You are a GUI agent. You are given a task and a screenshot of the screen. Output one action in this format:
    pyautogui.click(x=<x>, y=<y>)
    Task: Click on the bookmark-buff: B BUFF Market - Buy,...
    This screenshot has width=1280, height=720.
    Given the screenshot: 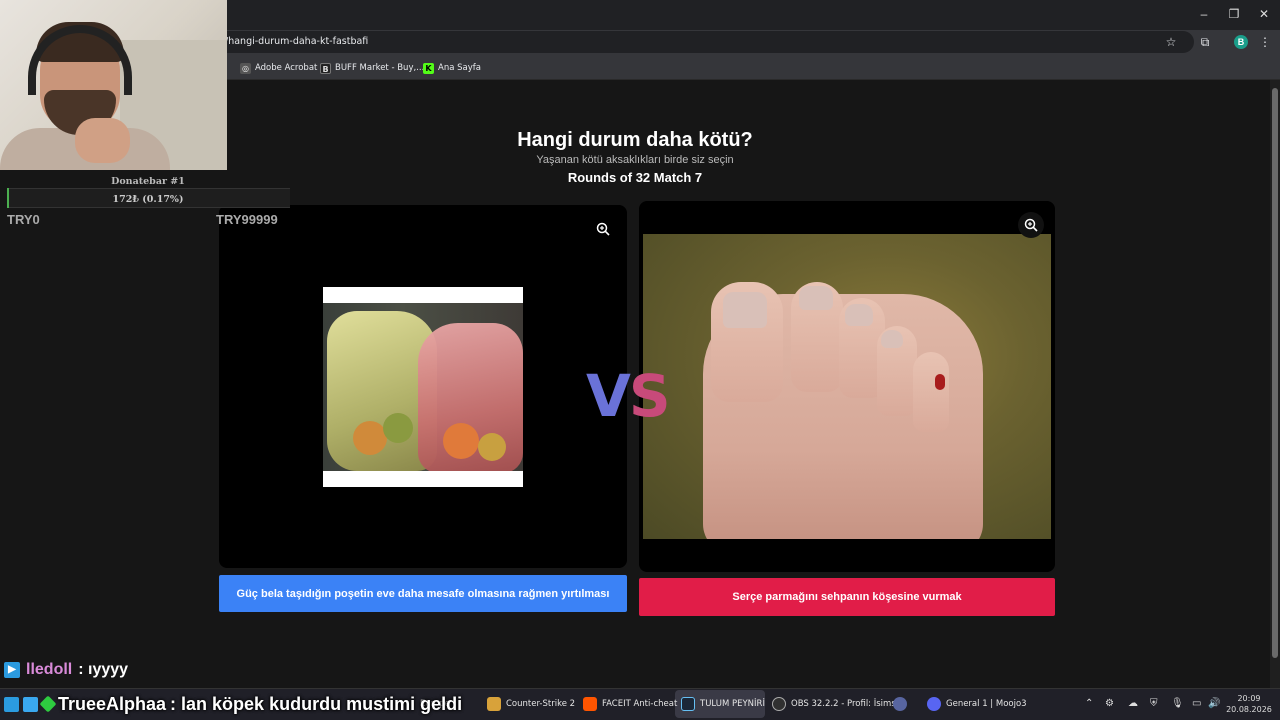 What is the action you would take?
    pyautogui.click(x=372, y=68)
    